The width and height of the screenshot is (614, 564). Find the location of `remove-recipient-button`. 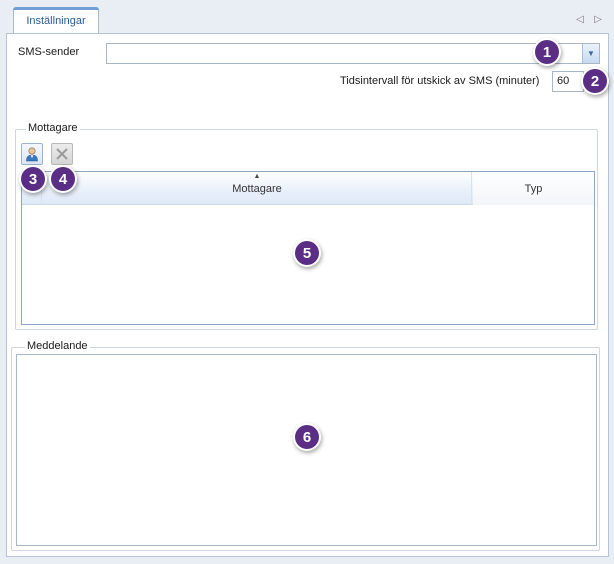

remove-recipient-button is located at coordinates (62, 154).